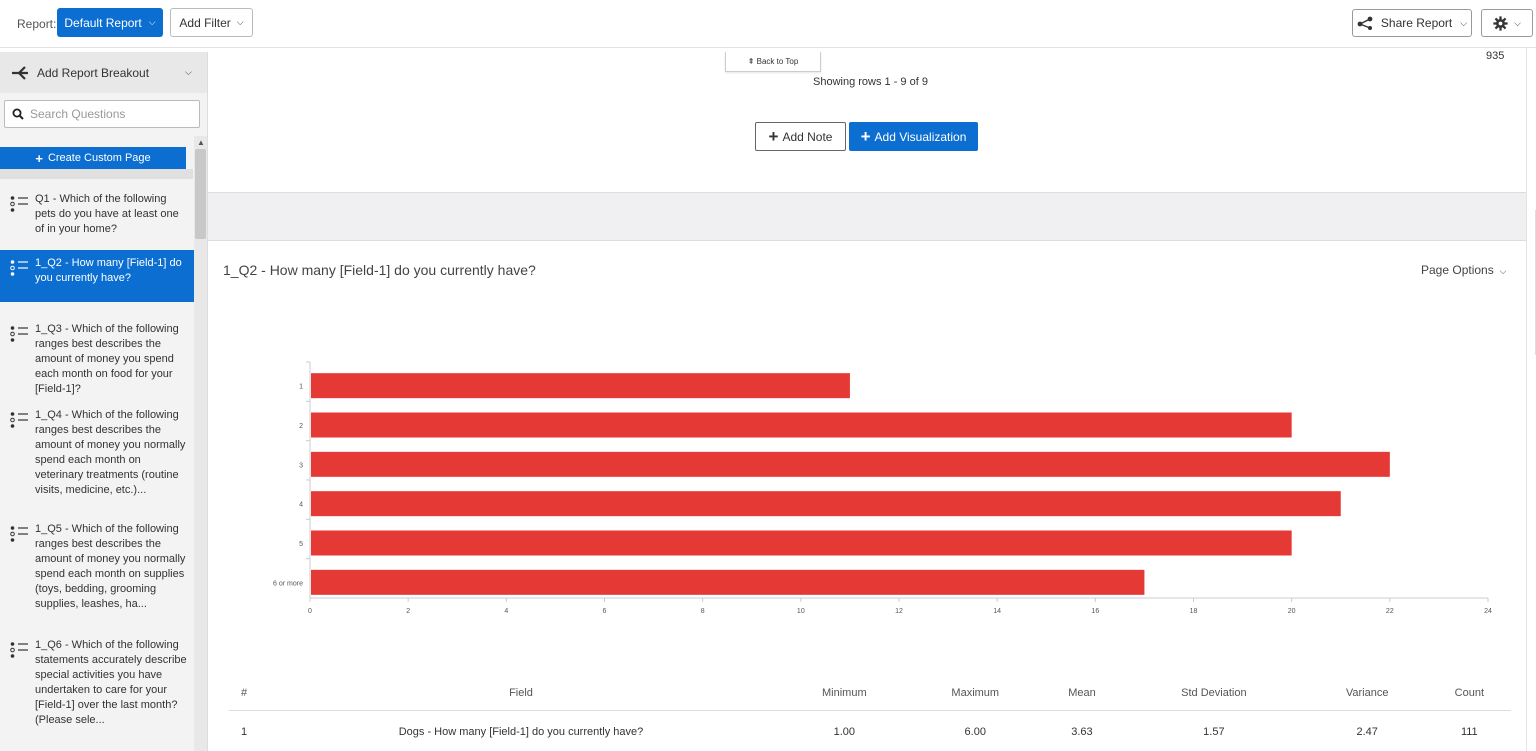 The height and width of the screenshot is (751, 1536). What do you see at coordinates (1214, 731) in the screenshot?
I see `table-cell: 1.57` at bounding box center [1214, 731].